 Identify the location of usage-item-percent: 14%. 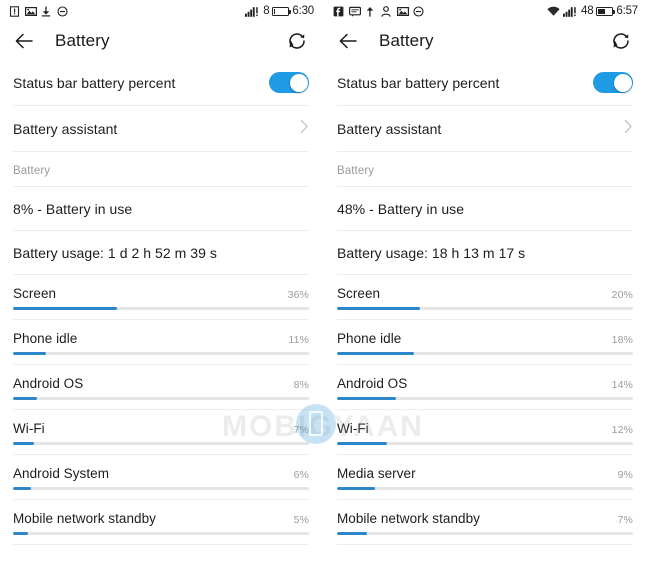
(622, 385).